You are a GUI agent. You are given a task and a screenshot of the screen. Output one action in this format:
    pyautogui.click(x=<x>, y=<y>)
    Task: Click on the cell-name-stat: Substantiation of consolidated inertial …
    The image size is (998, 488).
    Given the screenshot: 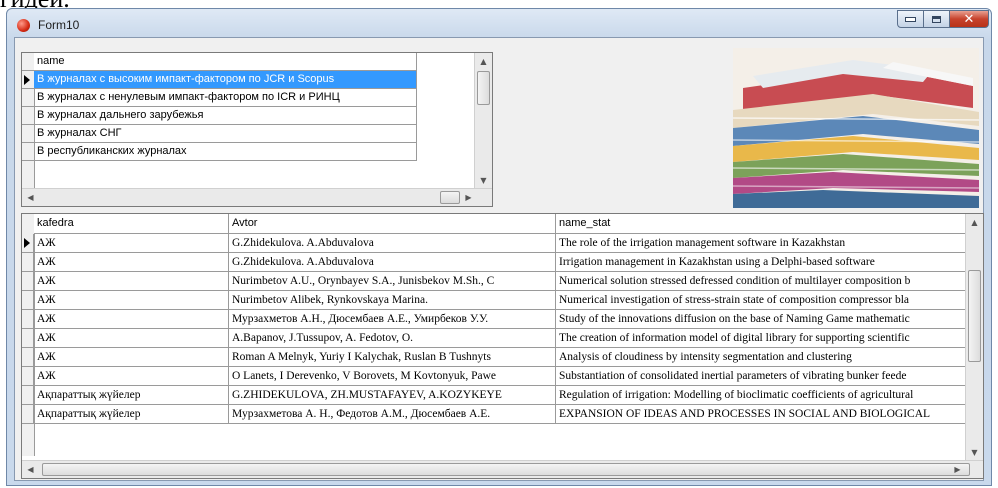 What is the action you would take?
    pyautogui.click(x=766, y=376)
    